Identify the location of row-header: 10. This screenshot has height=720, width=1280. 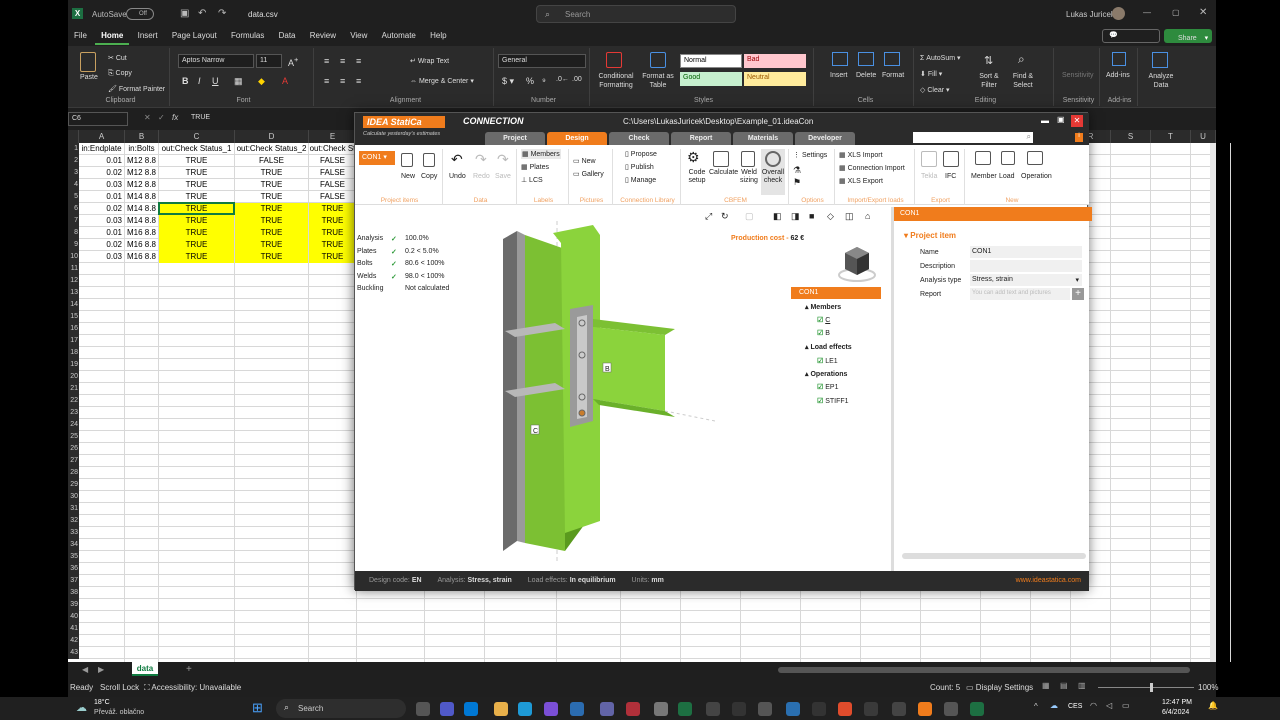
(73, 257).